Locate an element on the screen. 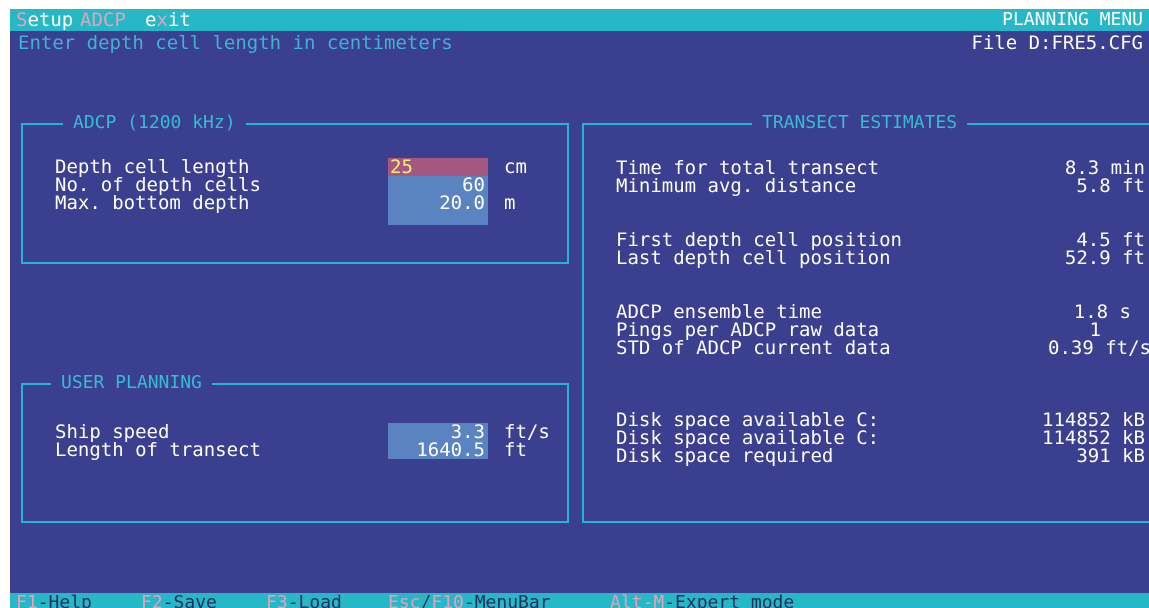 The height and width of the screenshot is (608, 1149). disk-required-label: Disk space required is located at coordinates (725, 456).